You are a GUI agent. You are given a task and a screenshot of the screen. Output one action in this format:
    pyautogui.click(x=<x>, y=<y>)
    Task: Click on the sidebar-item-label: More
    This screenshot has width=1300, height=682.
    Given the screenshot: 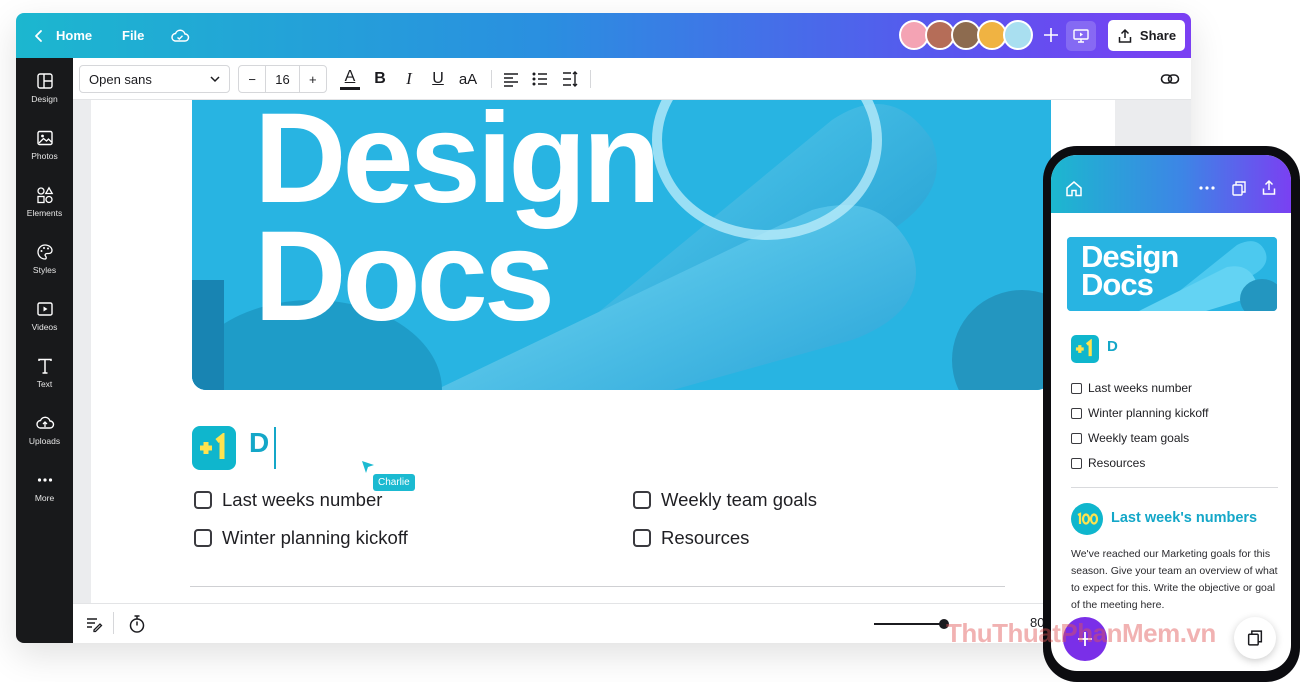 What is the action you would take?
    pyautogui.click(x=44, y=498)
    